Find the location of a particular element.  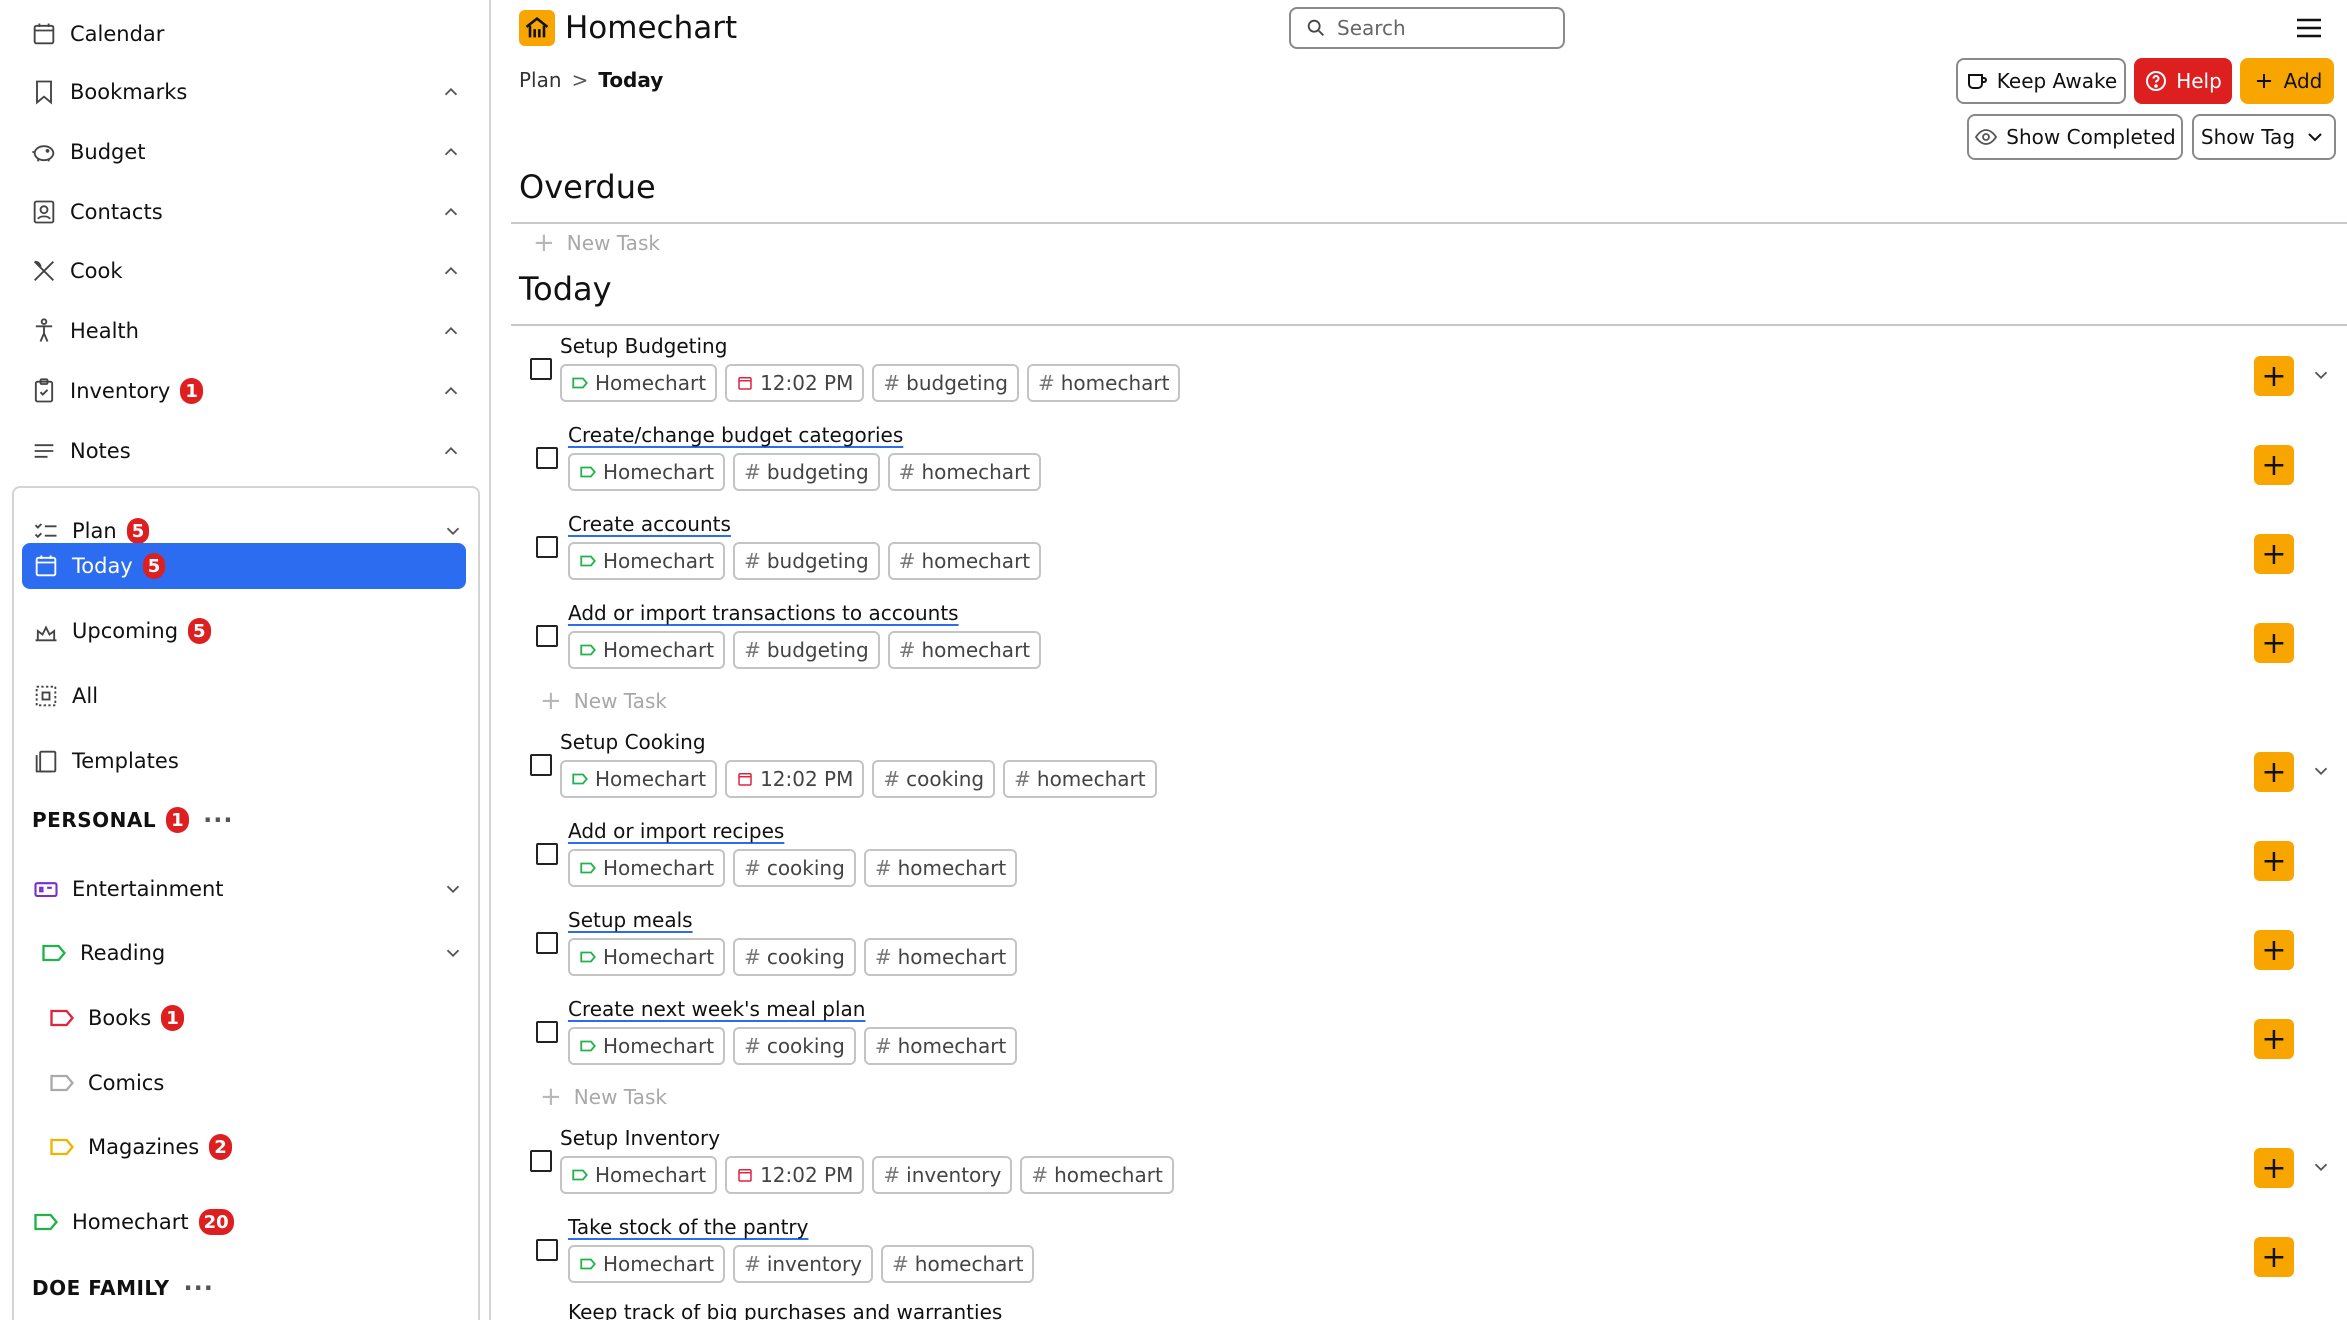

sidebar-item-bookmarks: Bookmarks is located at coordinates (246, 92).